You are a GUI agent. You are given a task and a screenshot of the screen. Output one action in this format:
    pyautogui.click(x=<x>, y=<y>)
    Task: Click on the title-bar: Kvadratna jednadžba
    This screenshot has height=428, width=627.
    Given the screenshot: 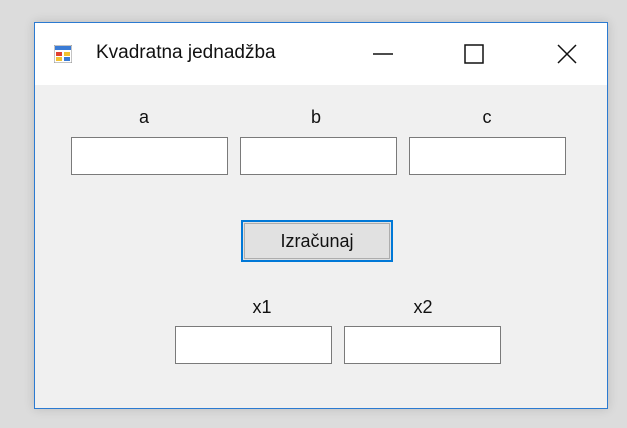 What is the action you would take?
    pyautogui.click(x=321, y=54)
    